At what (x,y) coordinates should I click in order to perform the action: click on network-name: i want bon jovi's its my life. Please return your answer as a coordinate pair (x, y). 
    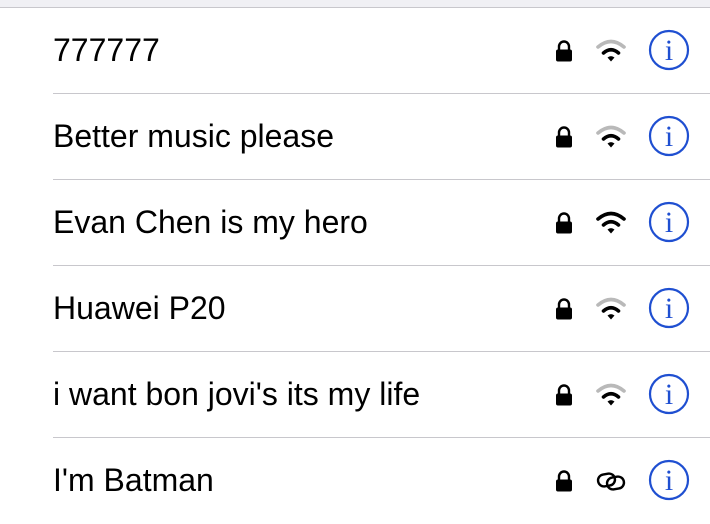
    Looking at the image, I should click on (237, 394).